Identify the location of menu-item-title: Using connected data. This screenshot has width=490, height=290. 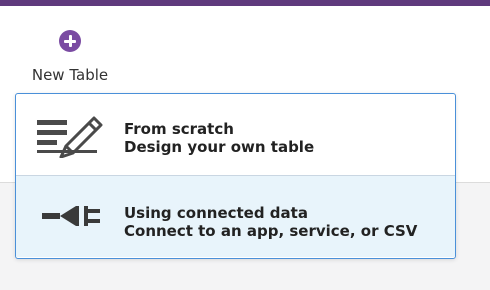
(216, 213).